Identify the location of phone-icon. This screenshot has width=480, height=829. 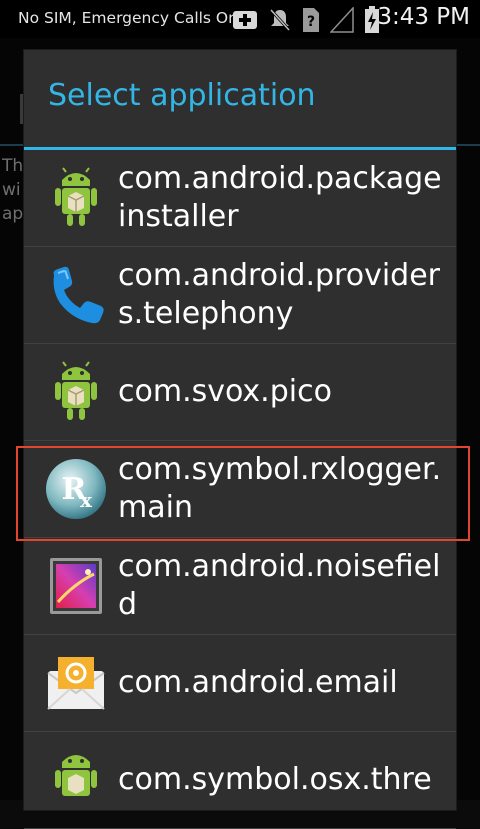
(78, 295).